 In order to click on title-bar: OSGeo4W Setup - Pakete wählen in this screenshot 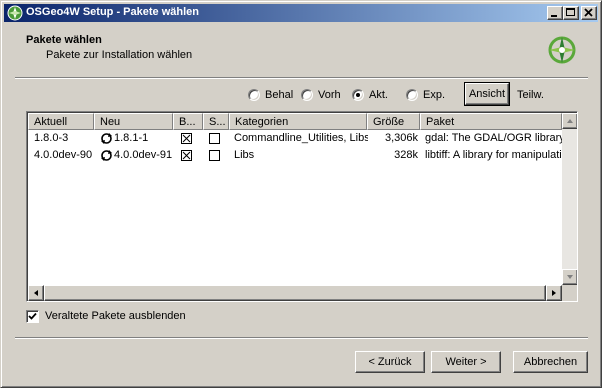, I will do `click(301, 13)`.